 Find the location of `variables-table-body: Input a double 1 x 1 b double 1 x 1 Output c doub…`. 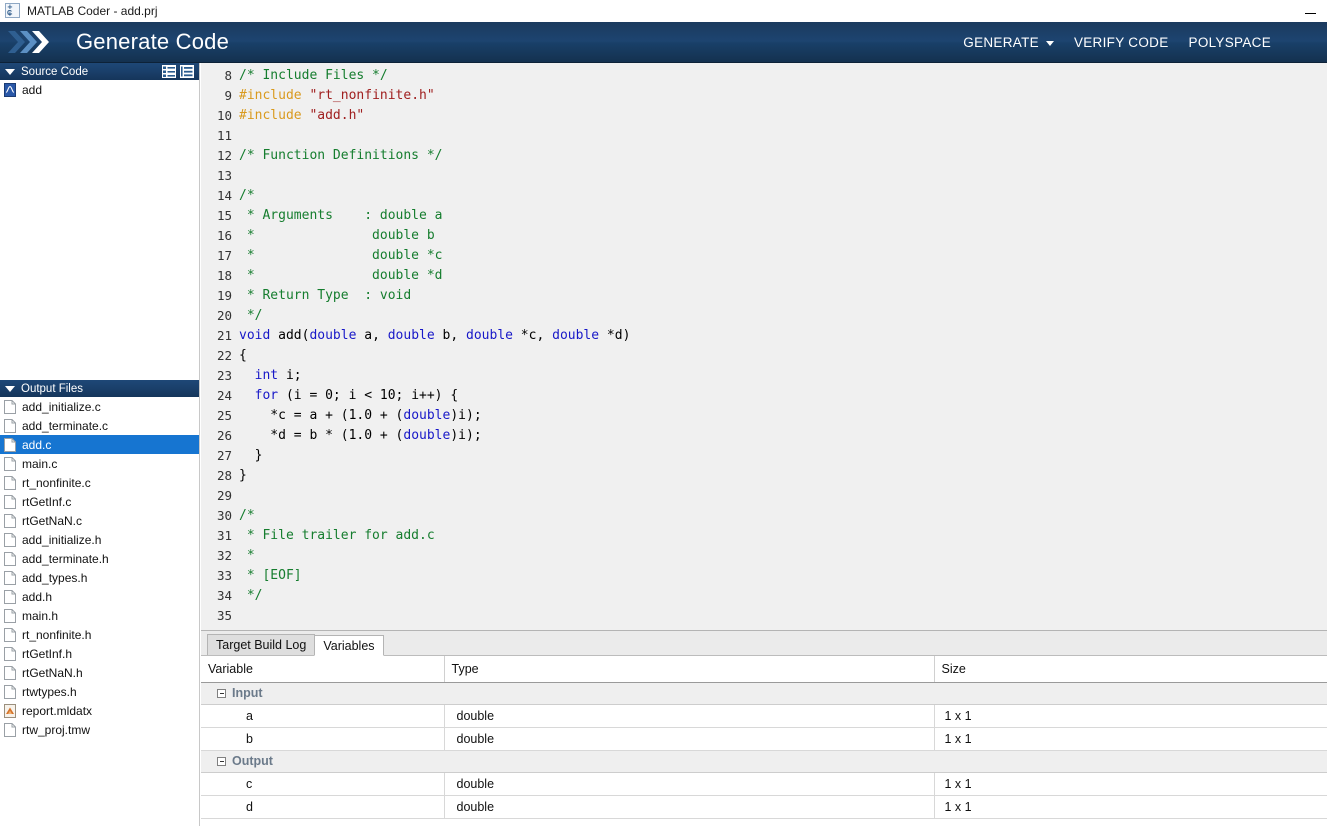

variables-table-body: Input a double 1 x 1 b double 1 x 1 Output c doub… is located at coordinates (764, 750).